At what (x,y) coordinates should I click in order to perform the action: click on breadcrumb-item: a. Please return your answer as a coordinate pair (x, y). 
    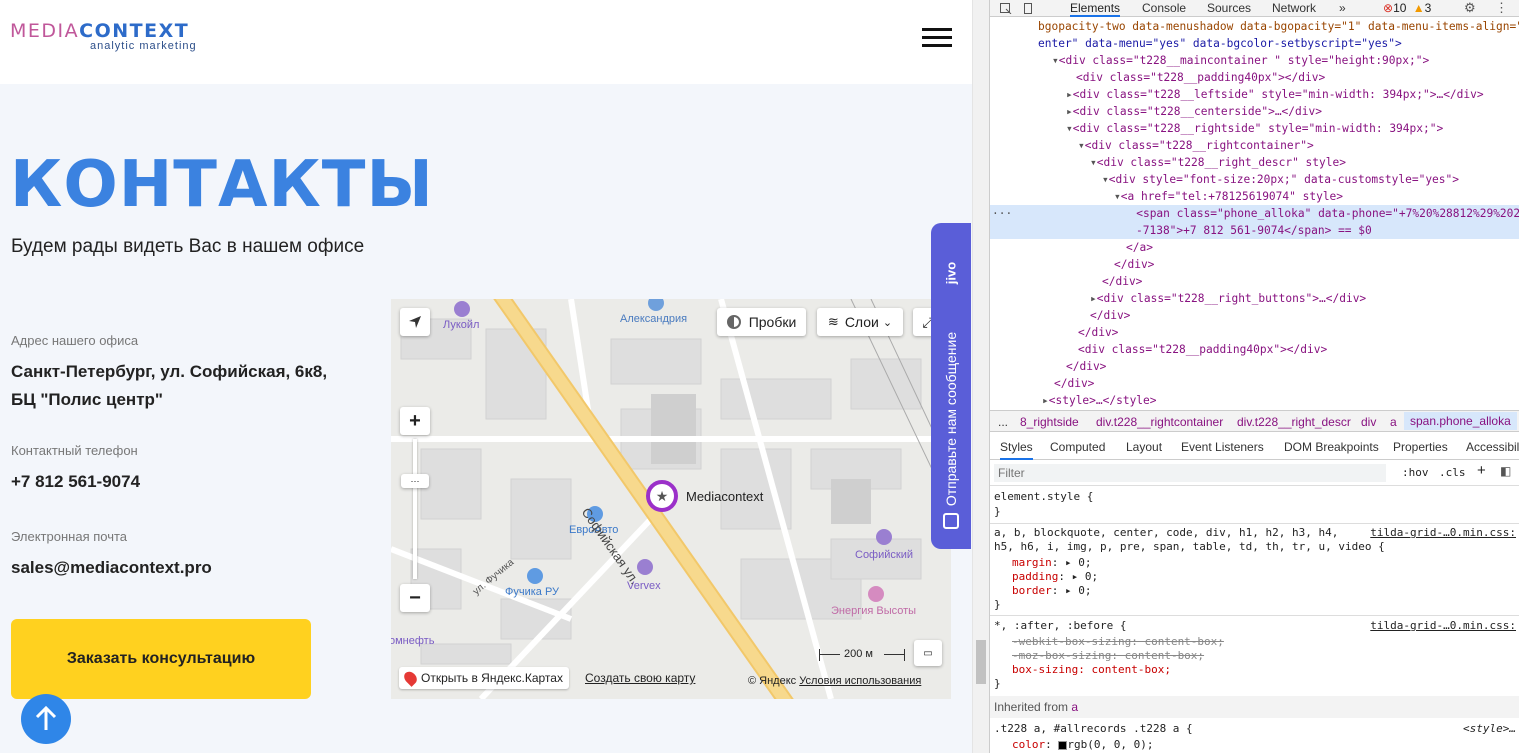
    Looking at the image, I should click on (1393, 422).